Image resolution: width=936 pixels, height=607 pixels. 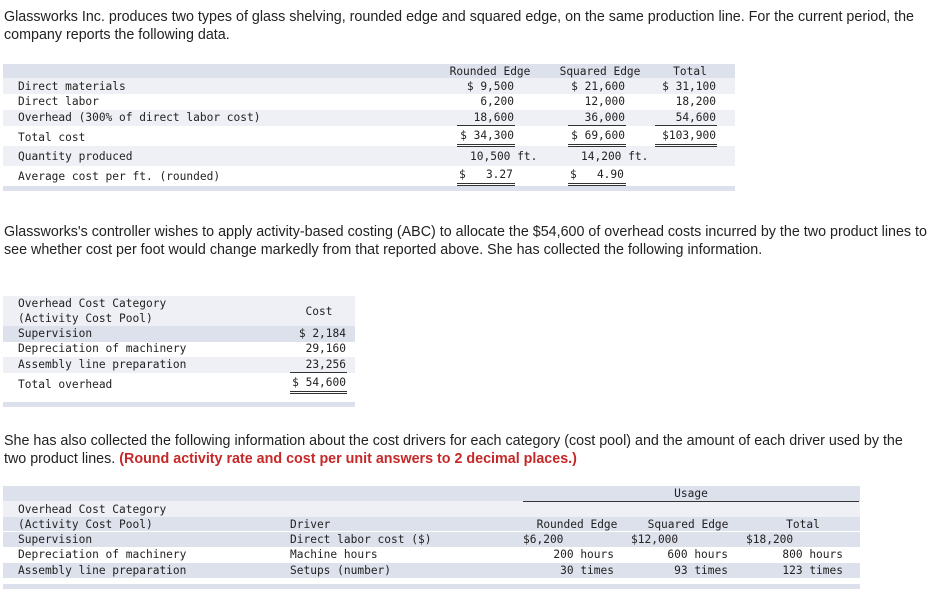 What do you see at coordinates (325, 348) in the screenshot?
I see `cell-cost-depreciation: 29,160` at bounding box center [325, 348].